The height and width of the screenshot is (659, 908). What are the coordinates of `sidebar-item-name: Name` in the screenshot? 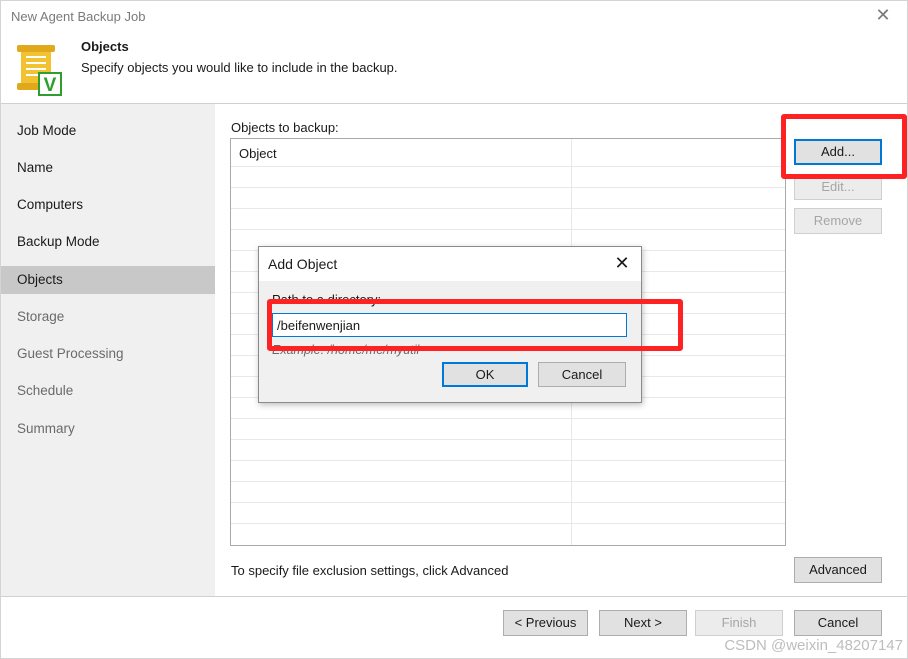 It's located at (108, 168).